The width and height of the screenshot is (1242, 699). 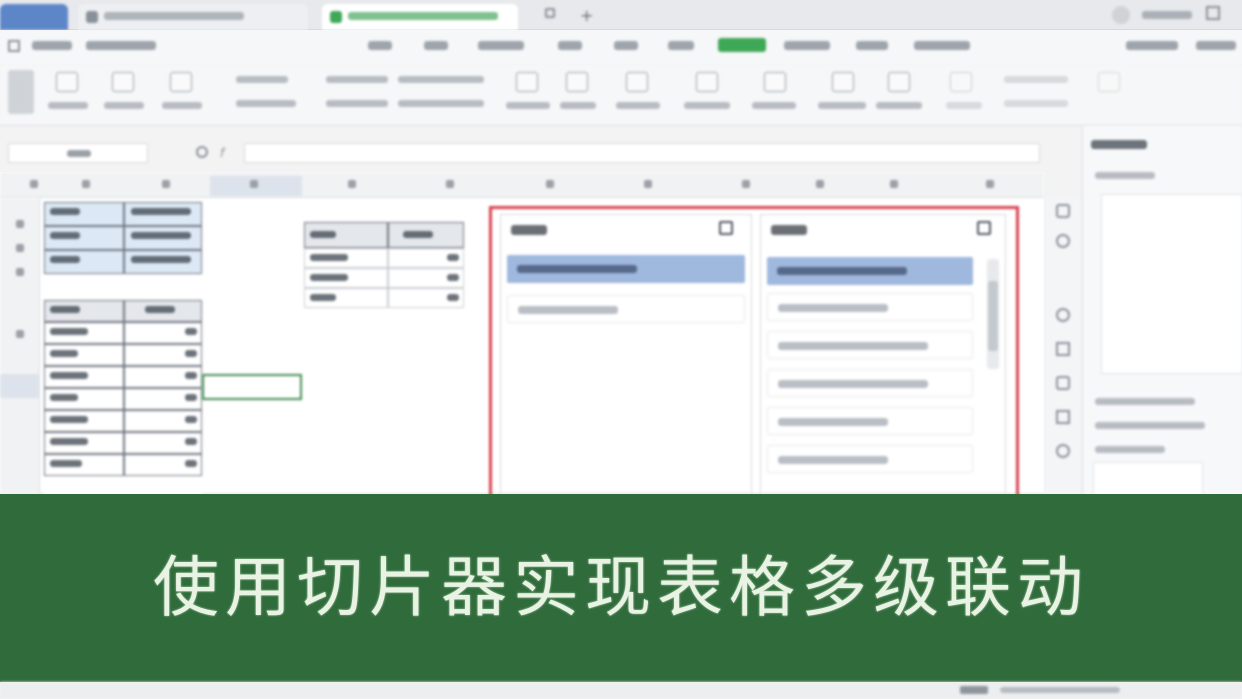 What do you see at coordinates (1213, 13) in the screenshot?
I see `window-control-icon` at bounding box center [1213, 13].